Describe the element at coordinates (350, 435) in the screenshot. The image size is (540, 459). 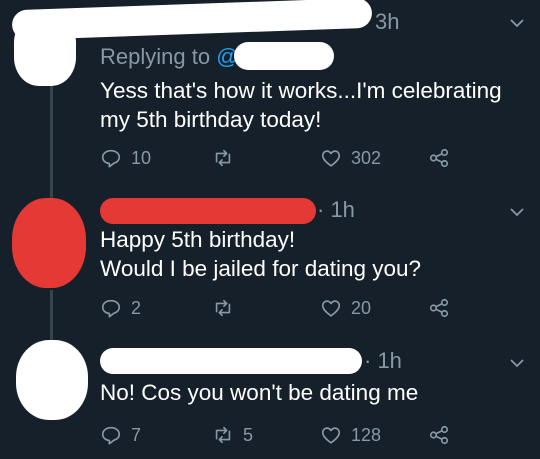
I see `like-button: 128` at that location.